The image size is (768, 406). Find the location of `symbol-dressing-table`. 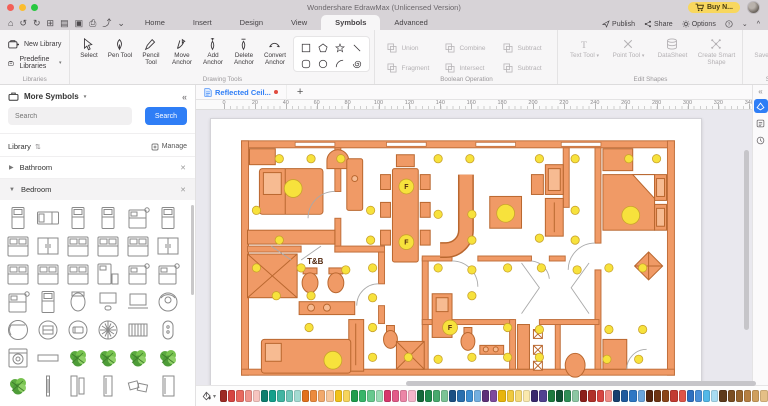

symbol-dressing-table is located at coordinates (78, 302).